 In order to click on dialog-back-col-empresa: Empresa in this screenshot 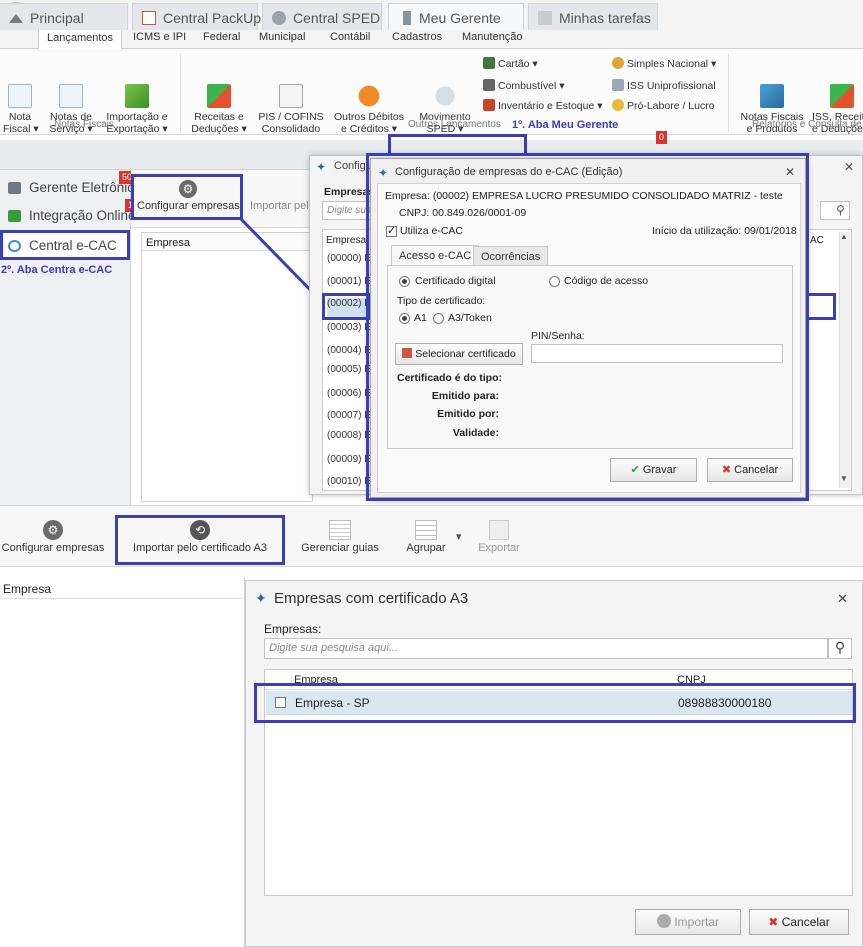, I will do `click(346, 240)`.